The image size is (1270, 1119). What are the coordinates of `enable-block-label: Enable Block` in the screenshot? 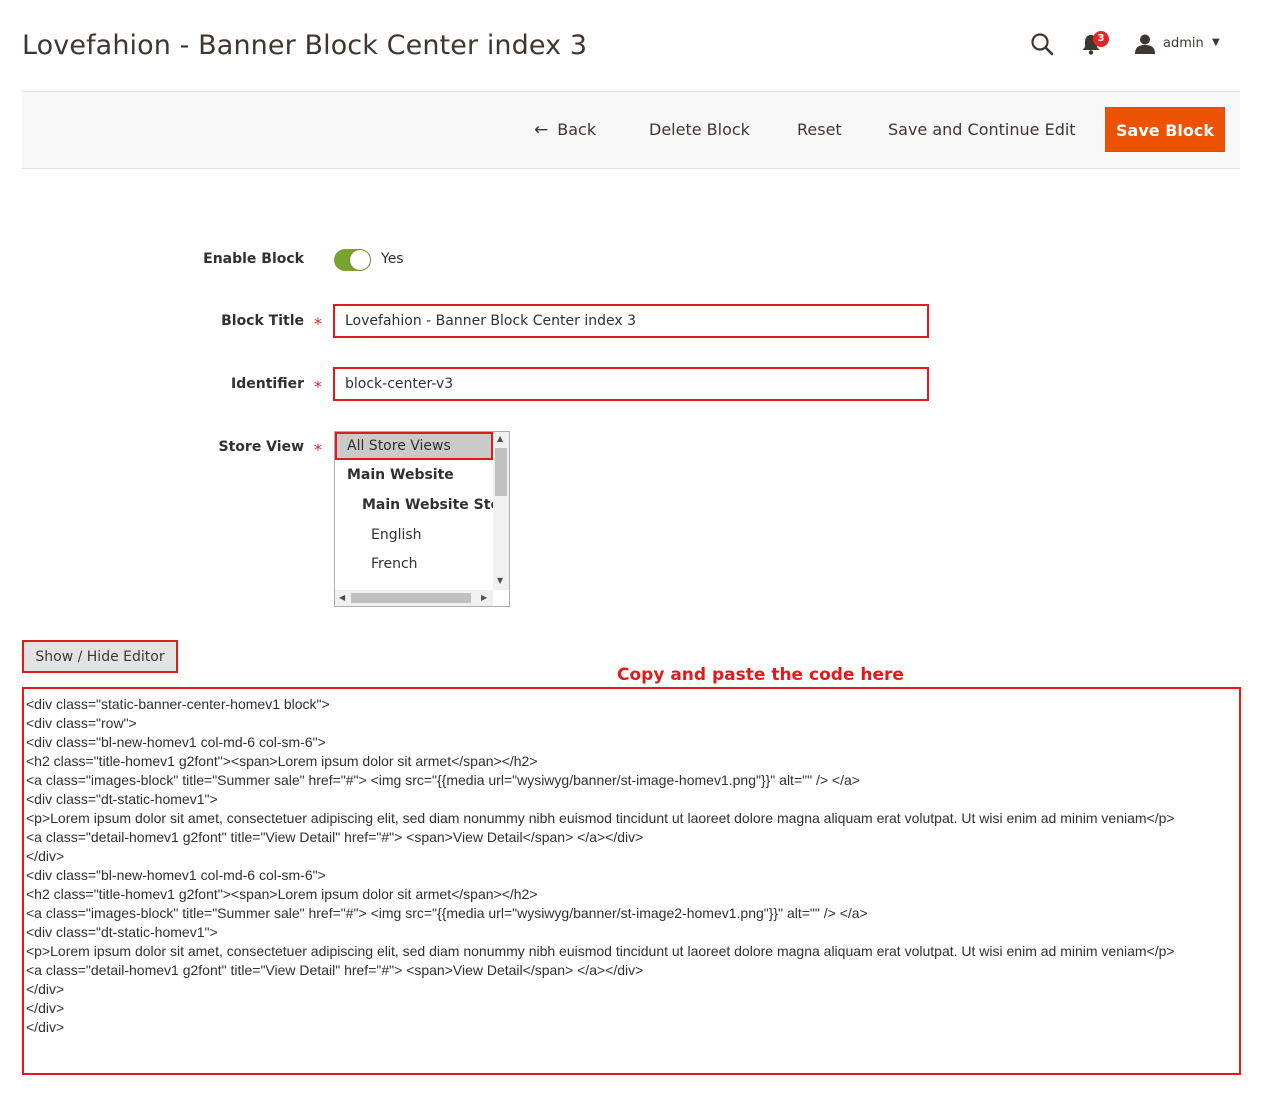 It's located at (253, 259).